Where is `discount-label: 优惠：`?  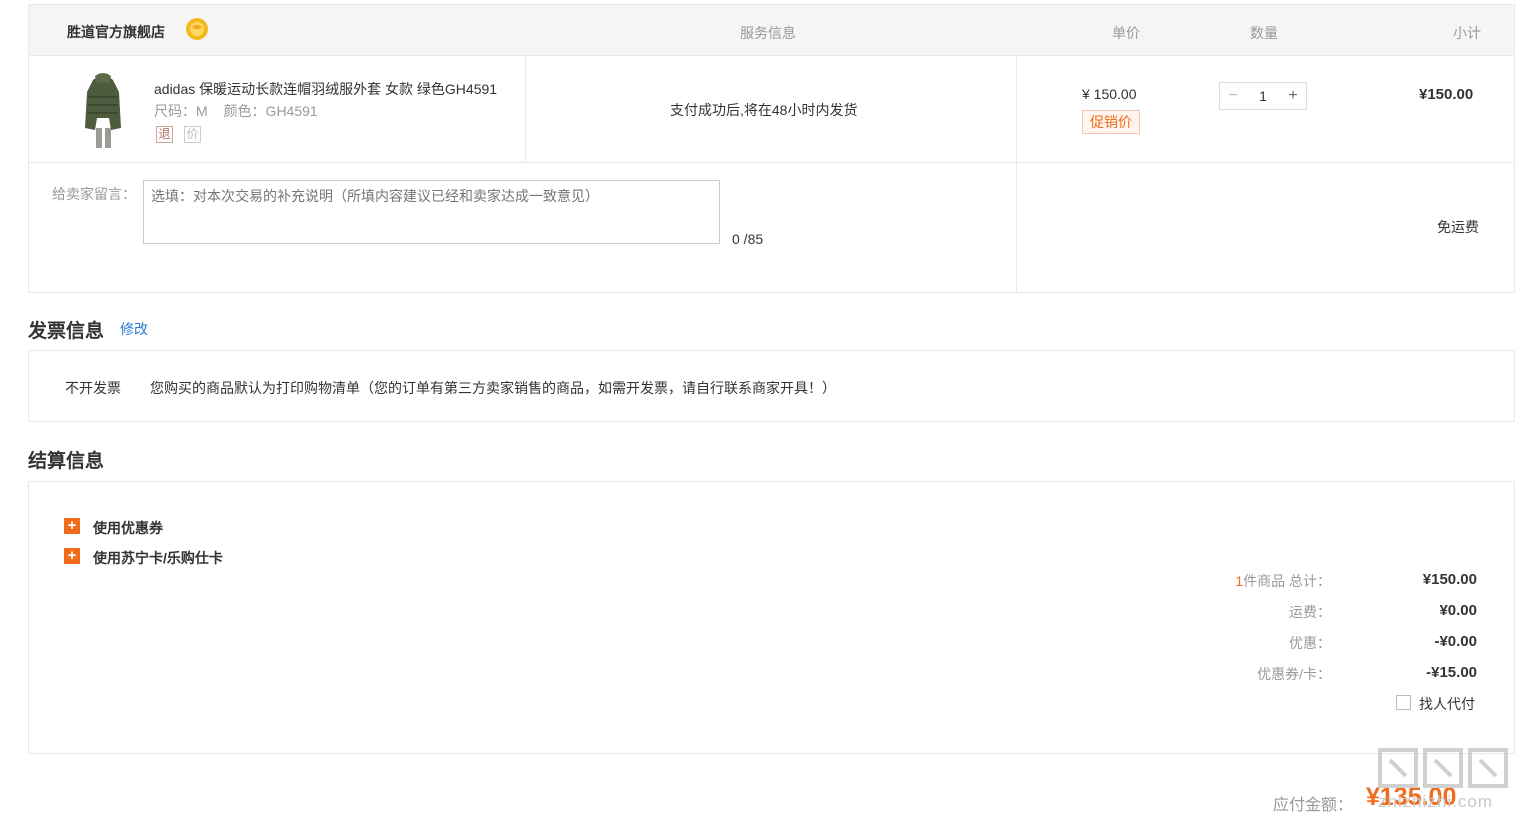 discount-label: 优惠： is located at coordinates (1310, 643).